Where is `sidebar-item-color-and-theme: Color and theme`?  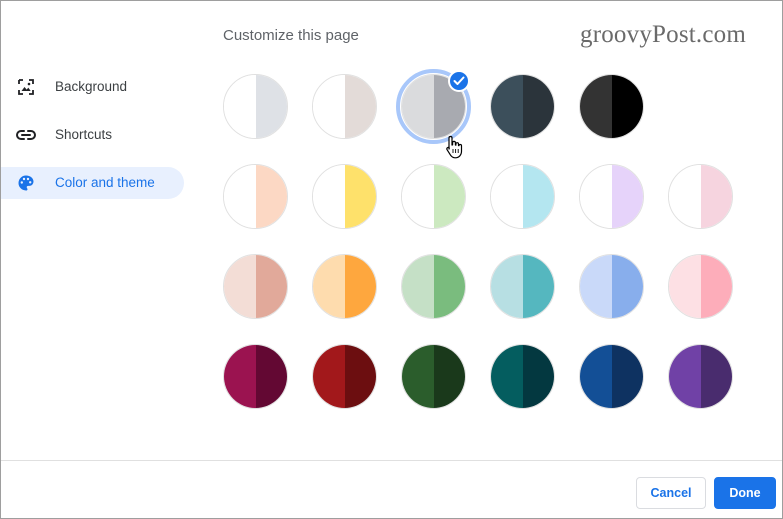
sidebar-item-color-and-theme: Color and theme is located at coordinates (92, 183).